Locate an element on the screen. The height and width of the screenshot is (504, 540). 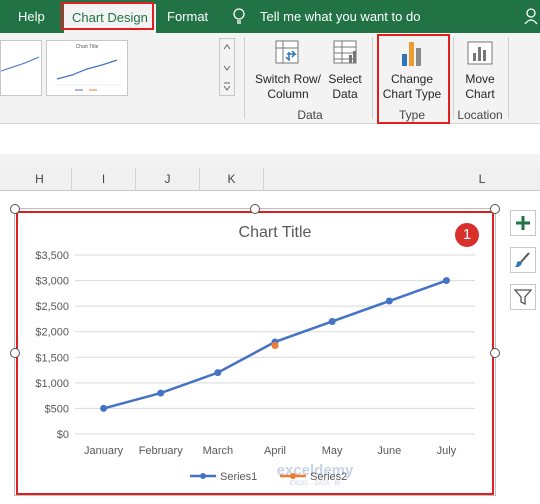
resize-handle-top-left is located at coordinates (15, 209).